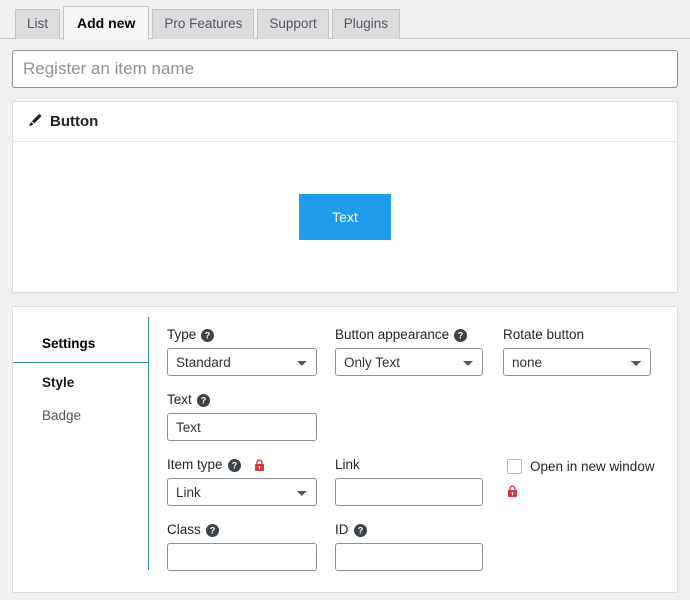  I want to click on side-tab-label: Settings, so click(69, 343).